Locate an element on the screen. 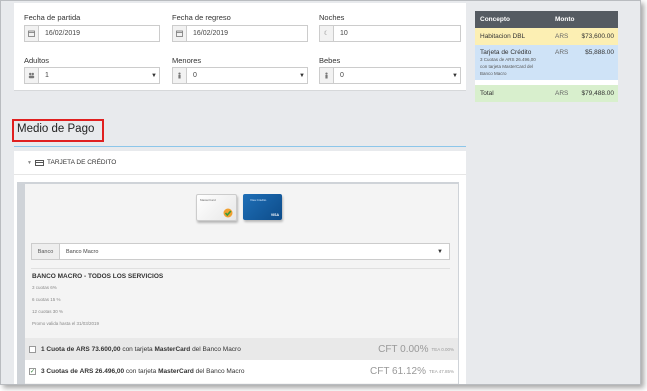 The width and height of the screenshot is (647, 391). section-divider is located at coordinates (240, 146).